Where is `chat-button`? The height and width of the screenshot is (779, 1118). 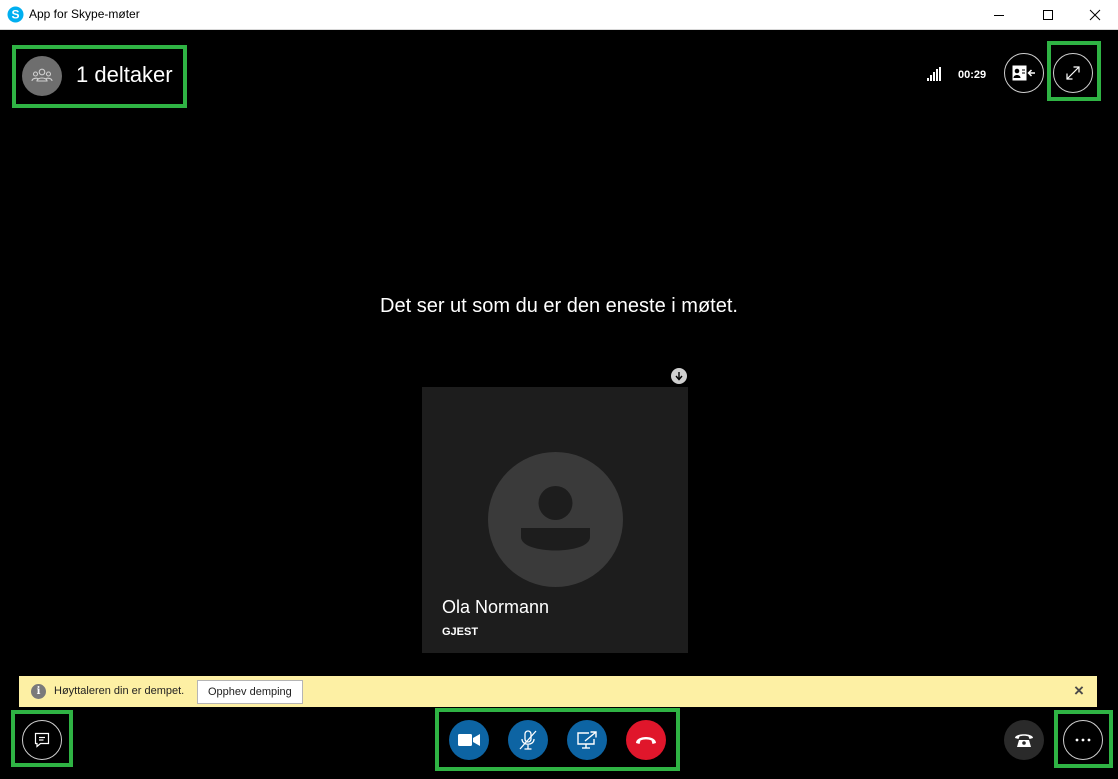 chat-button is located at coordinates (42, 740).